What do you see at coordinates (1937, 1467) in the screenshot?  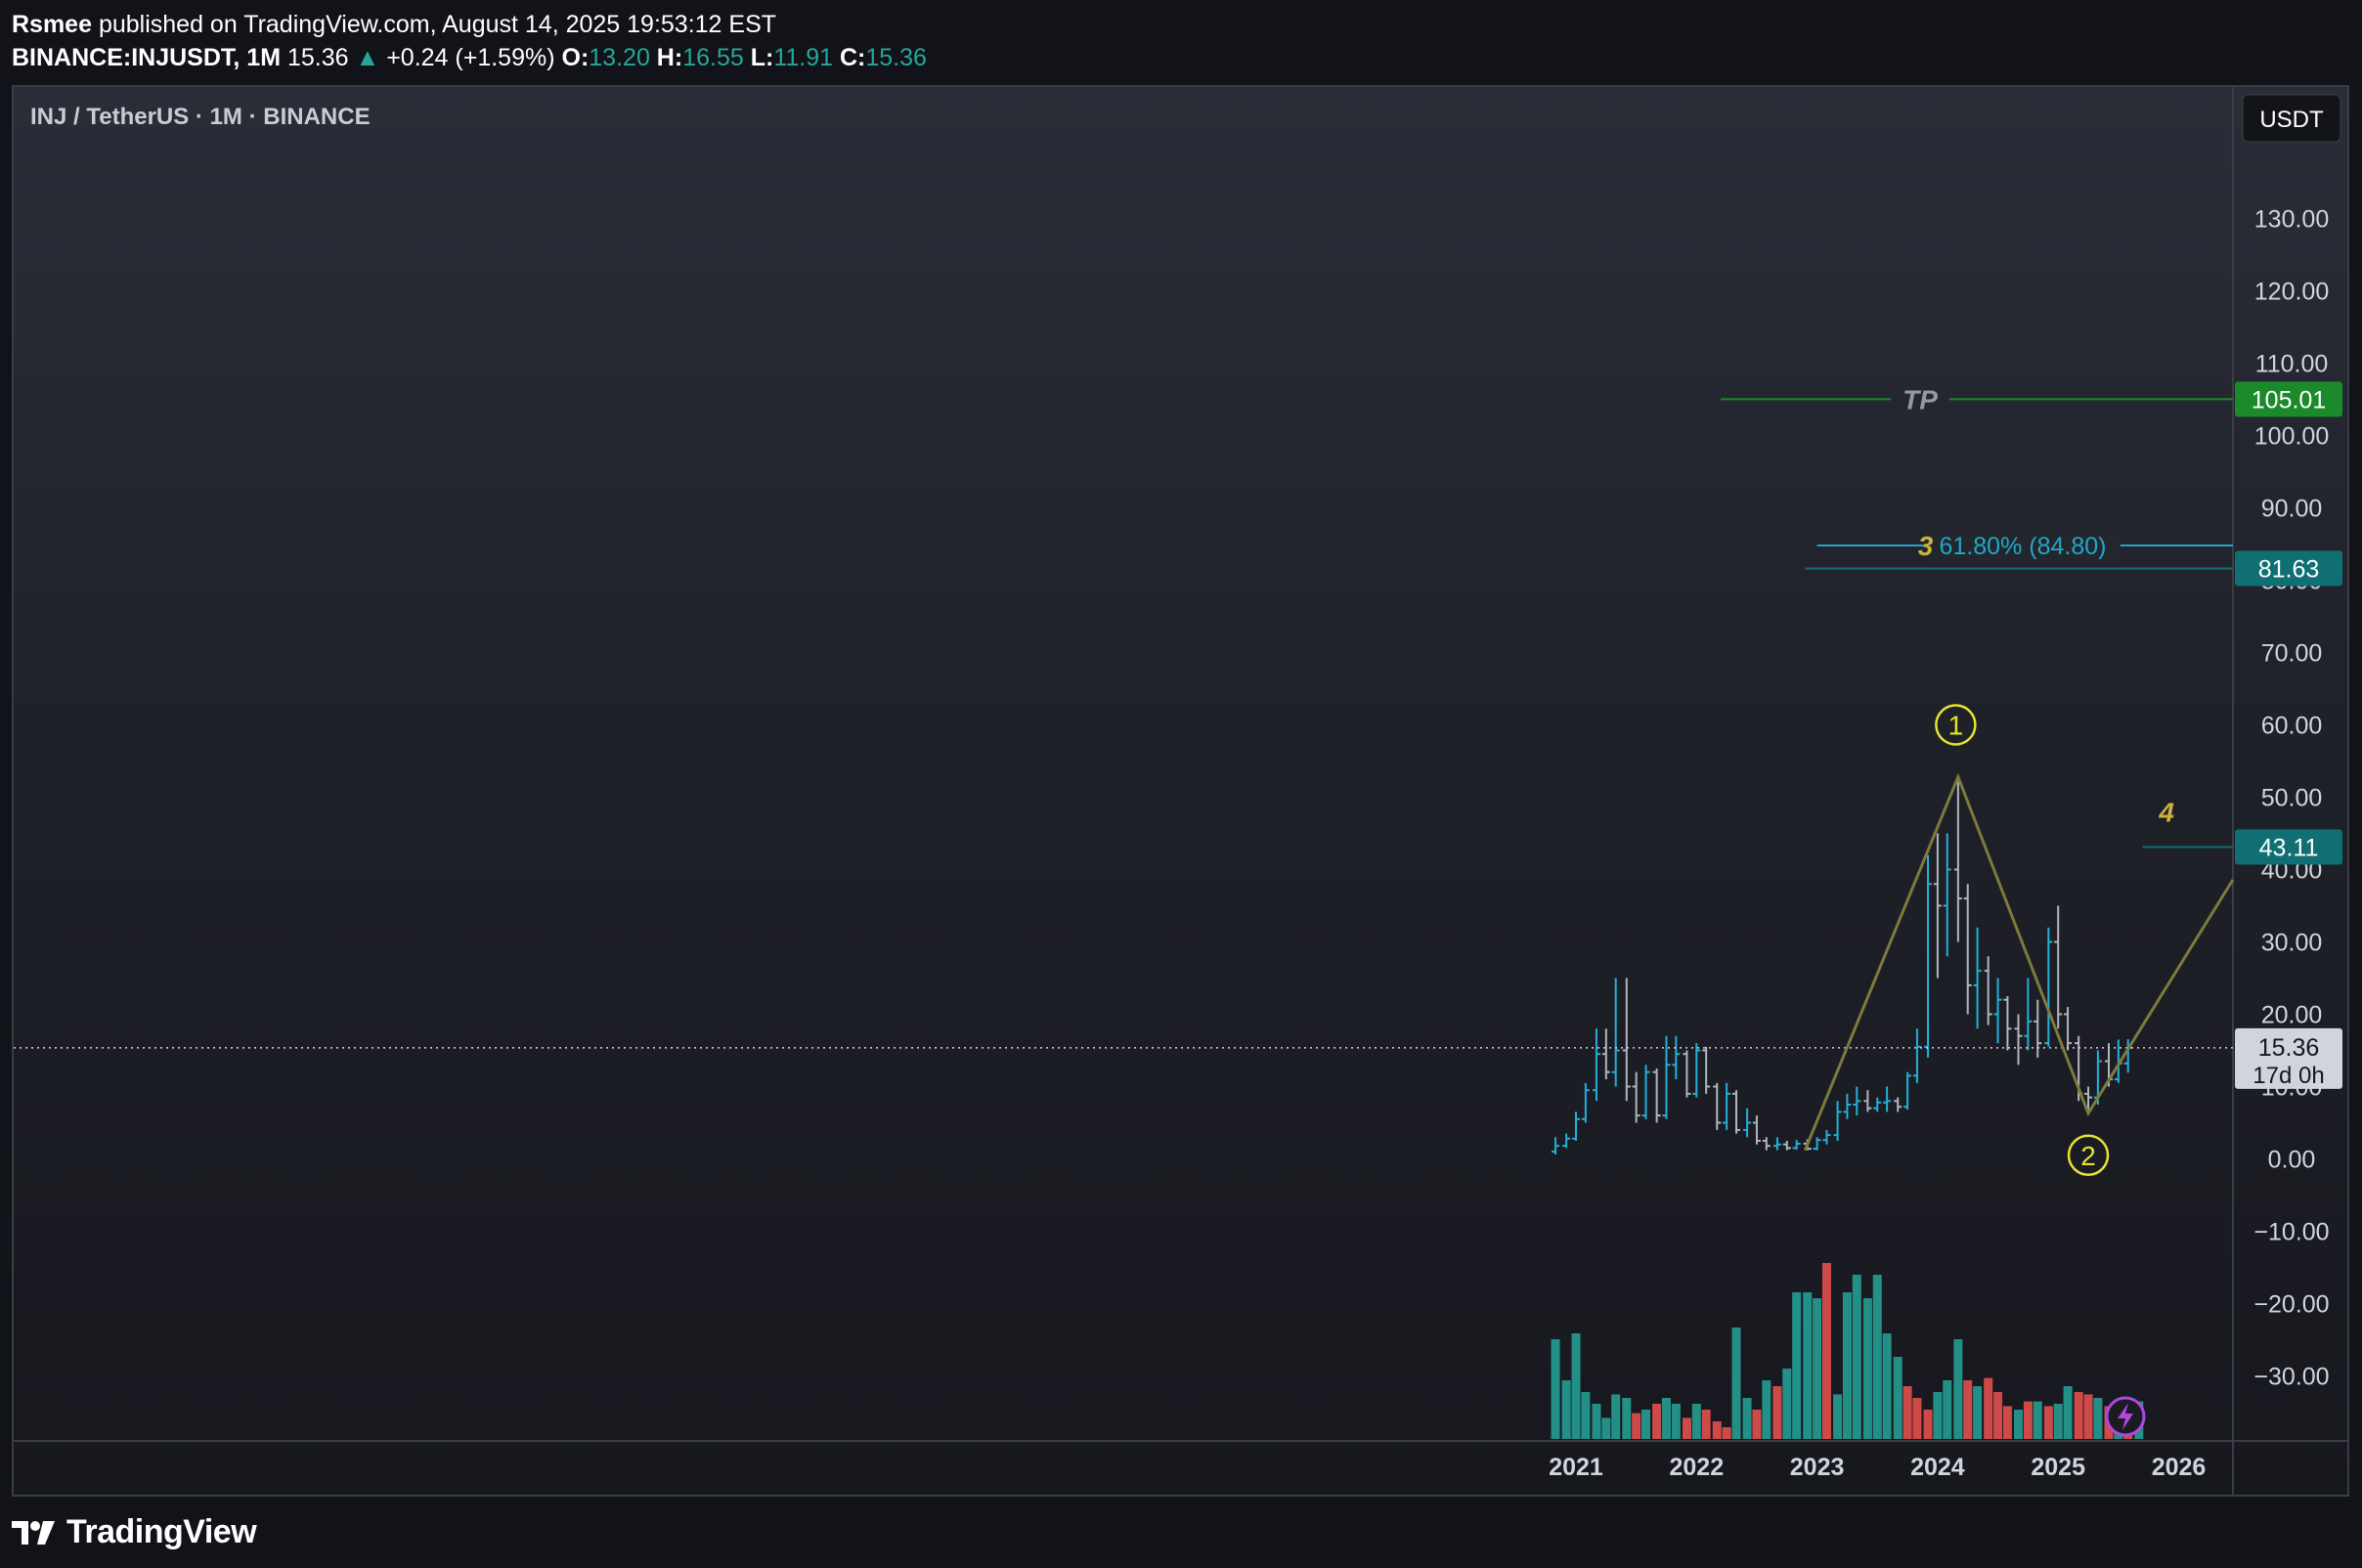 I see `x-tick-label: 2024` at bounding box center [1937, 1467].